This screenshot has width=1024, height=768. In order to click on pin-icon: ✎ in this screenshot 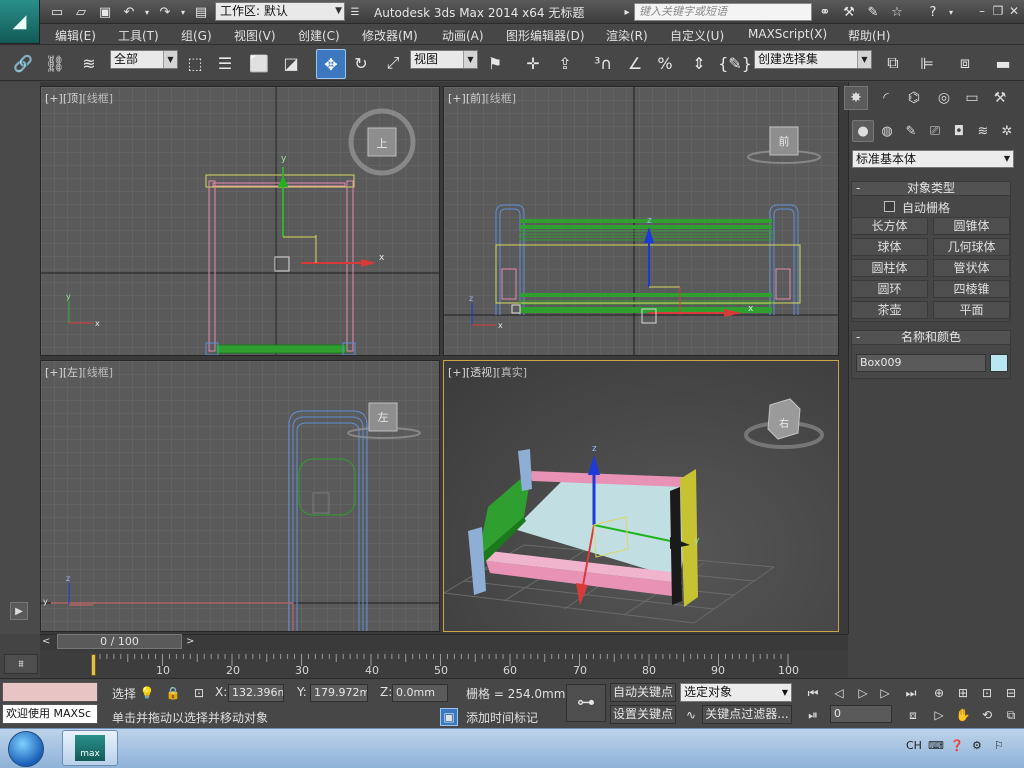, I will do `click(873, 12)`.